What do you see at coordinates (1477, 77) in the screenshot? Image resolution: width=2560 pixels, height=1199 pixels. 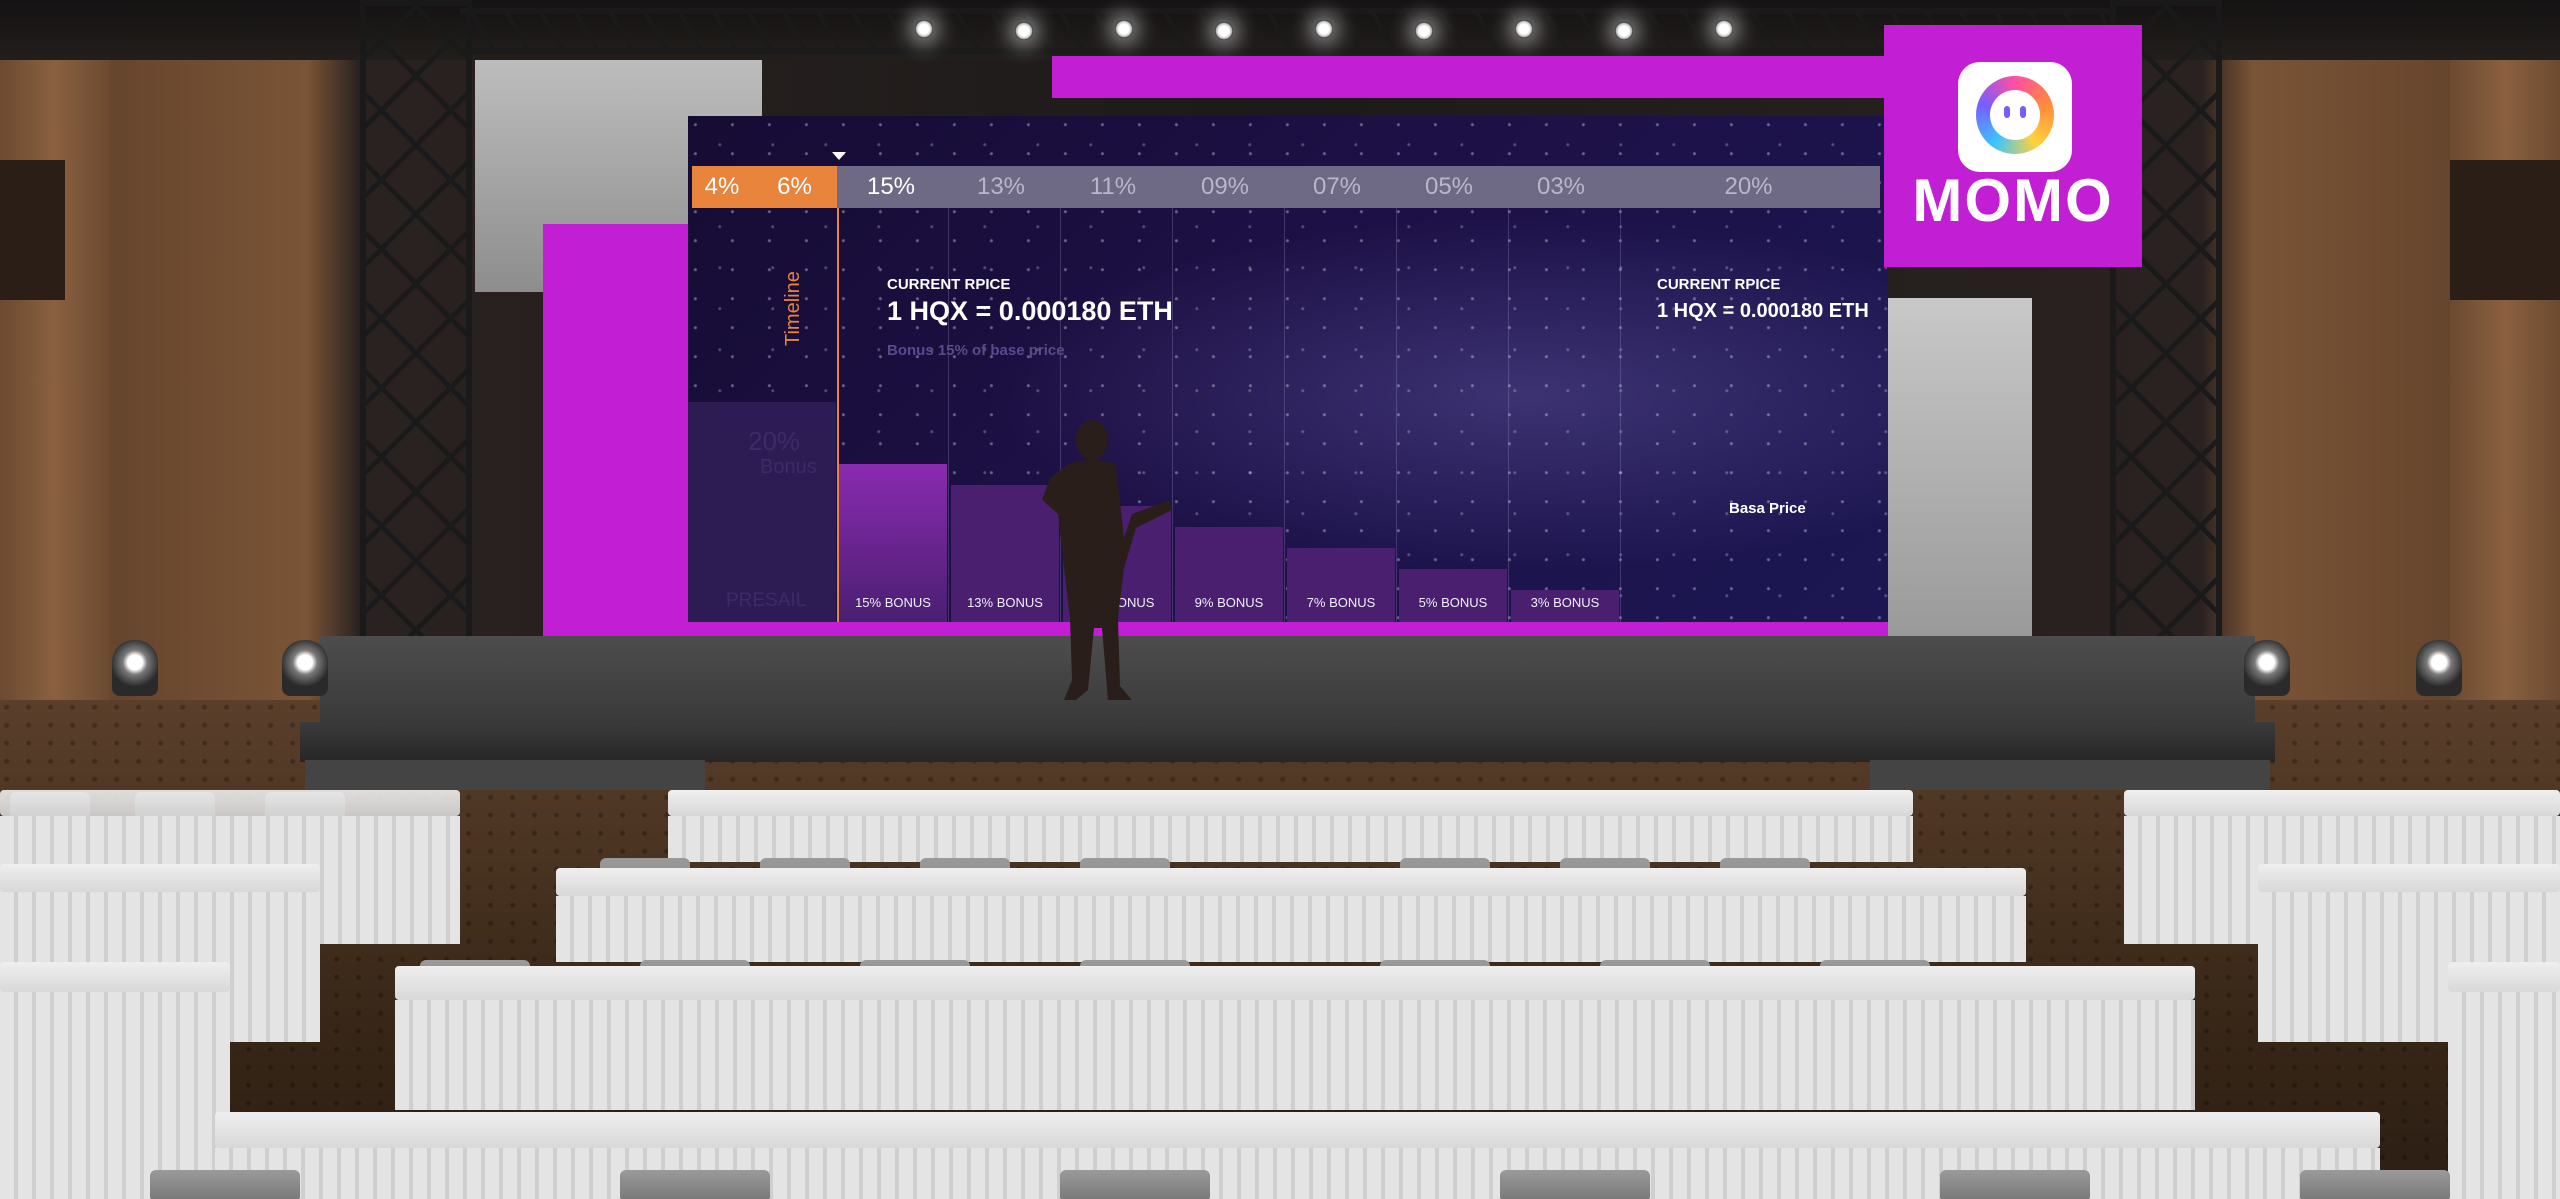 I see `magenta-banner-top` at bounding box center [1477, 77].